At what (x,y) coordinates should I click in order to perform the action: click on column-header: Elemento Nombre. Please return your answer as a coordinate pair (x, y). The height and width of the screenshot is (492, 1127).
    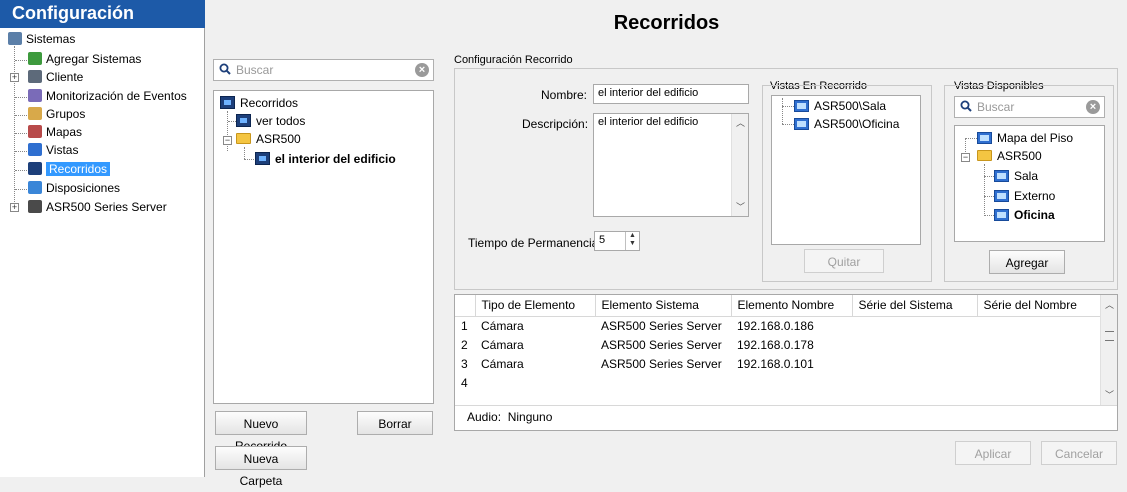
    Looking at the image, I should click on (792, 306).